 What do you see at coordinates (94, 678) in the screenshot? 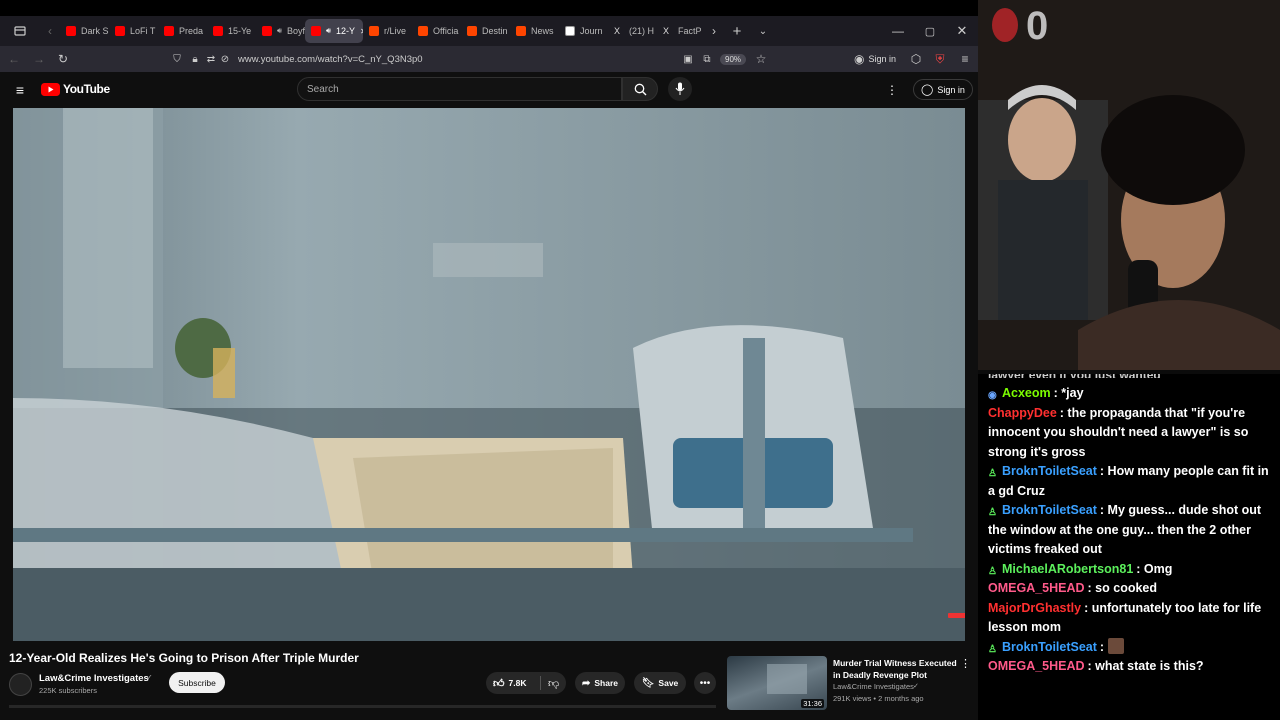
I see `channel-name: Law&Crime Investigates` at bounding box center [94, 678].